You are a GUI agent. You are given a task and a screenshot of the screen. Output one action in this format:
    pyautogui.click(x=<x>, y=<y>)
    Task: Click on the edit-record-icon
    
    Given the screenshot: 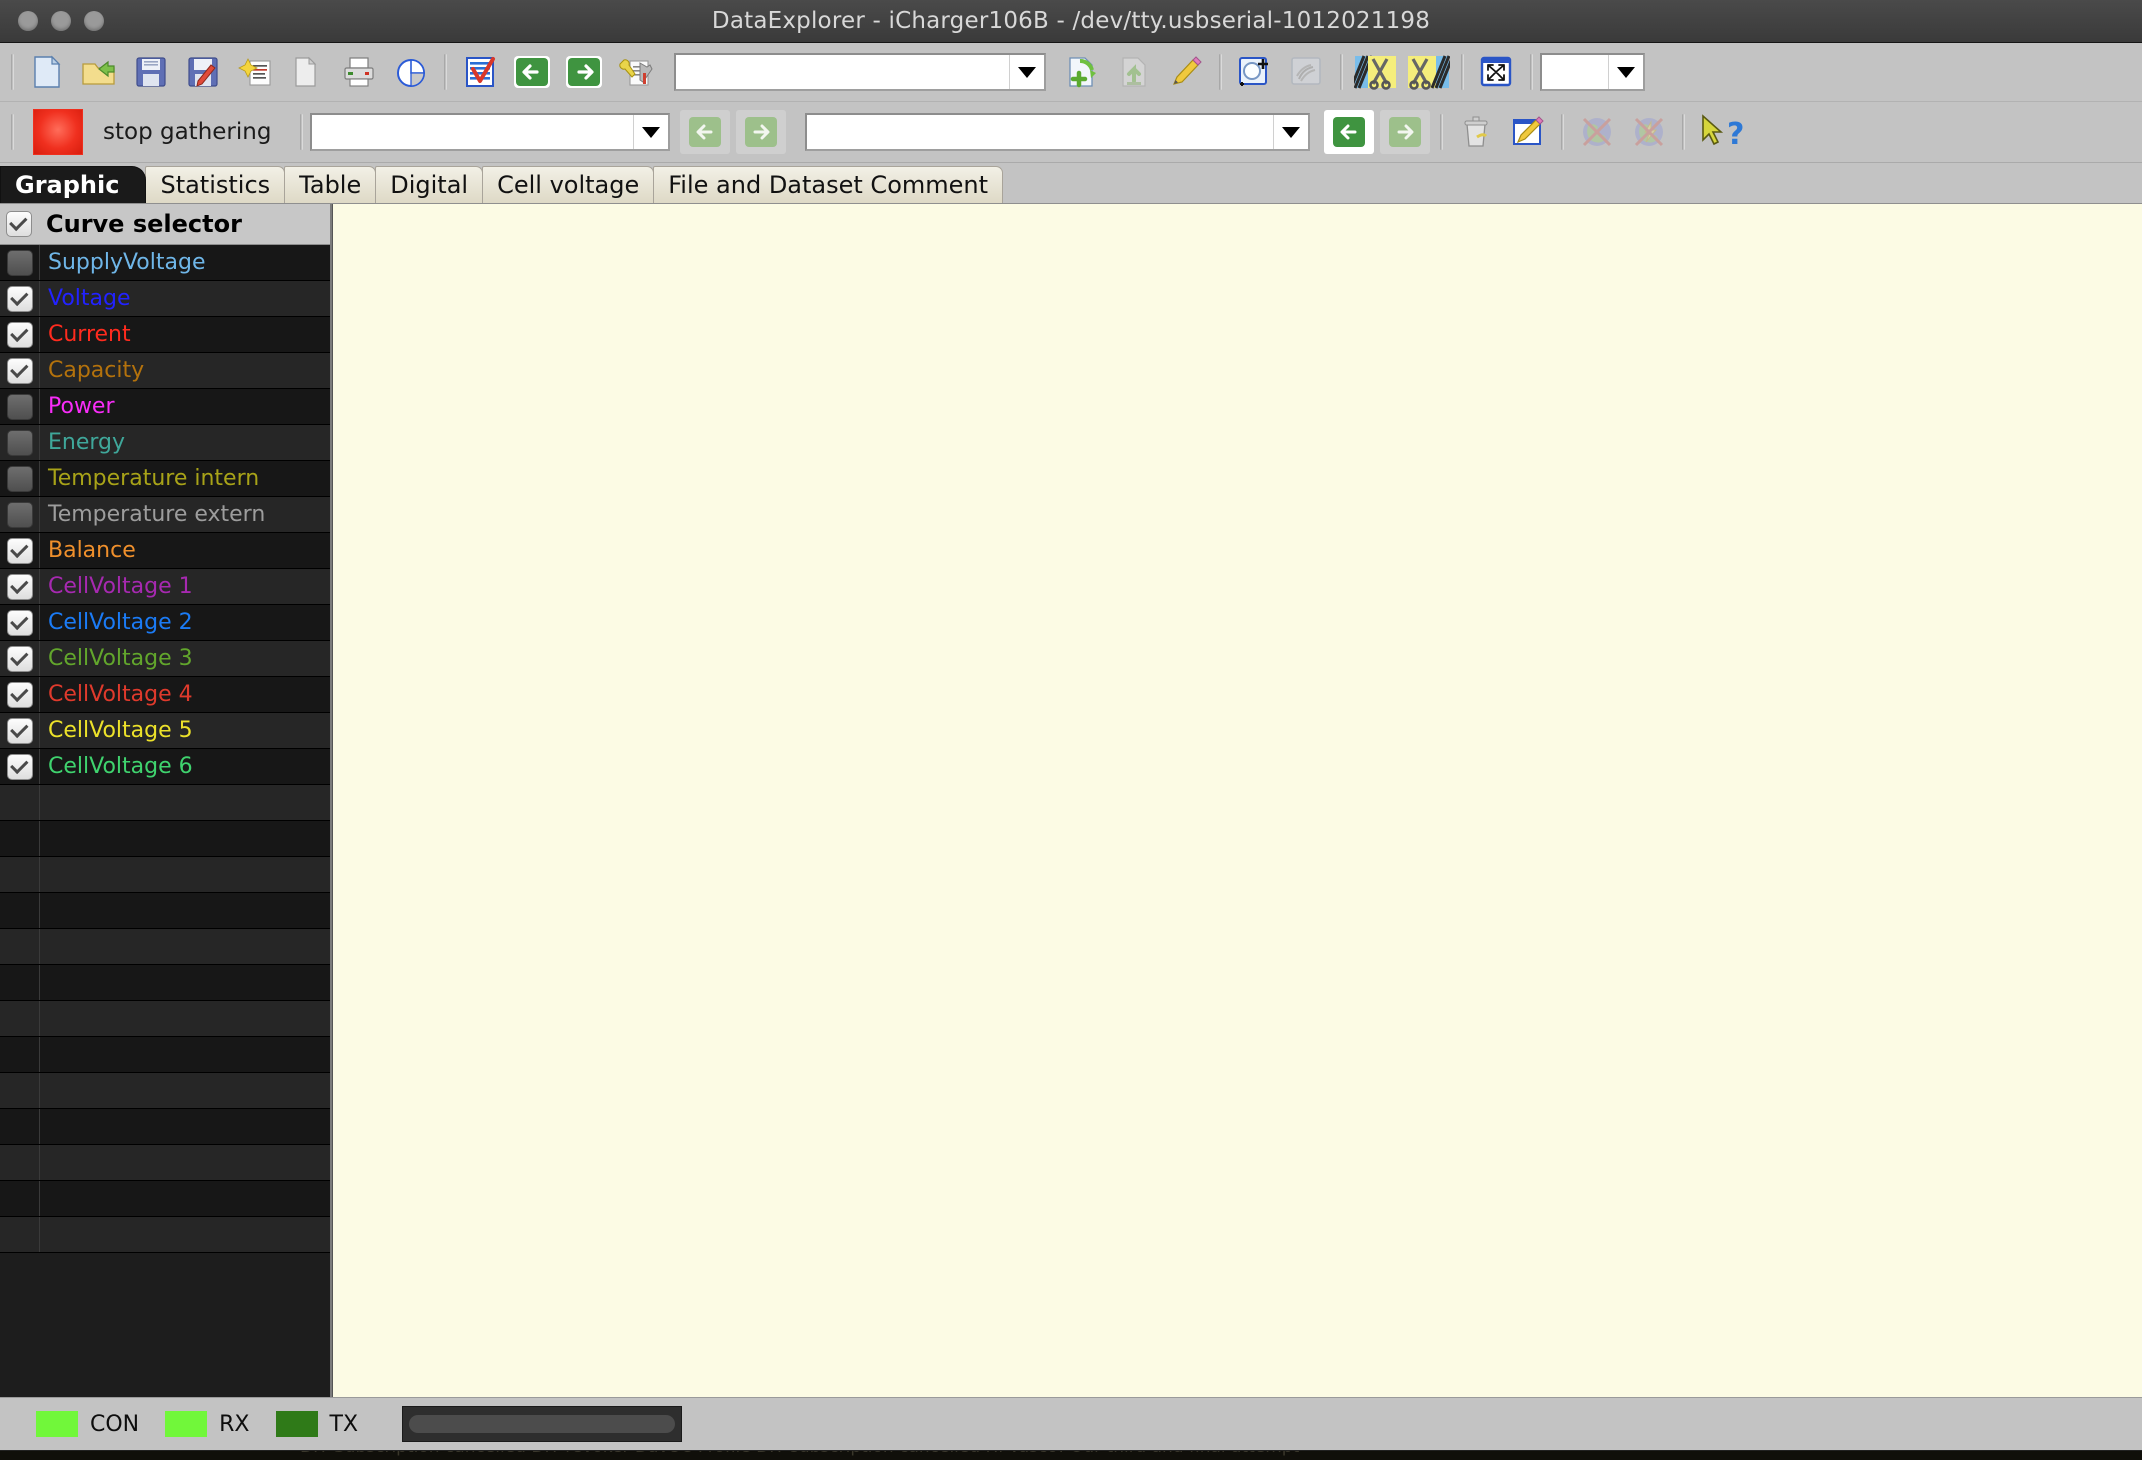 What is the action you would take?
    pyautogui.click(x=1186, y=72)
    